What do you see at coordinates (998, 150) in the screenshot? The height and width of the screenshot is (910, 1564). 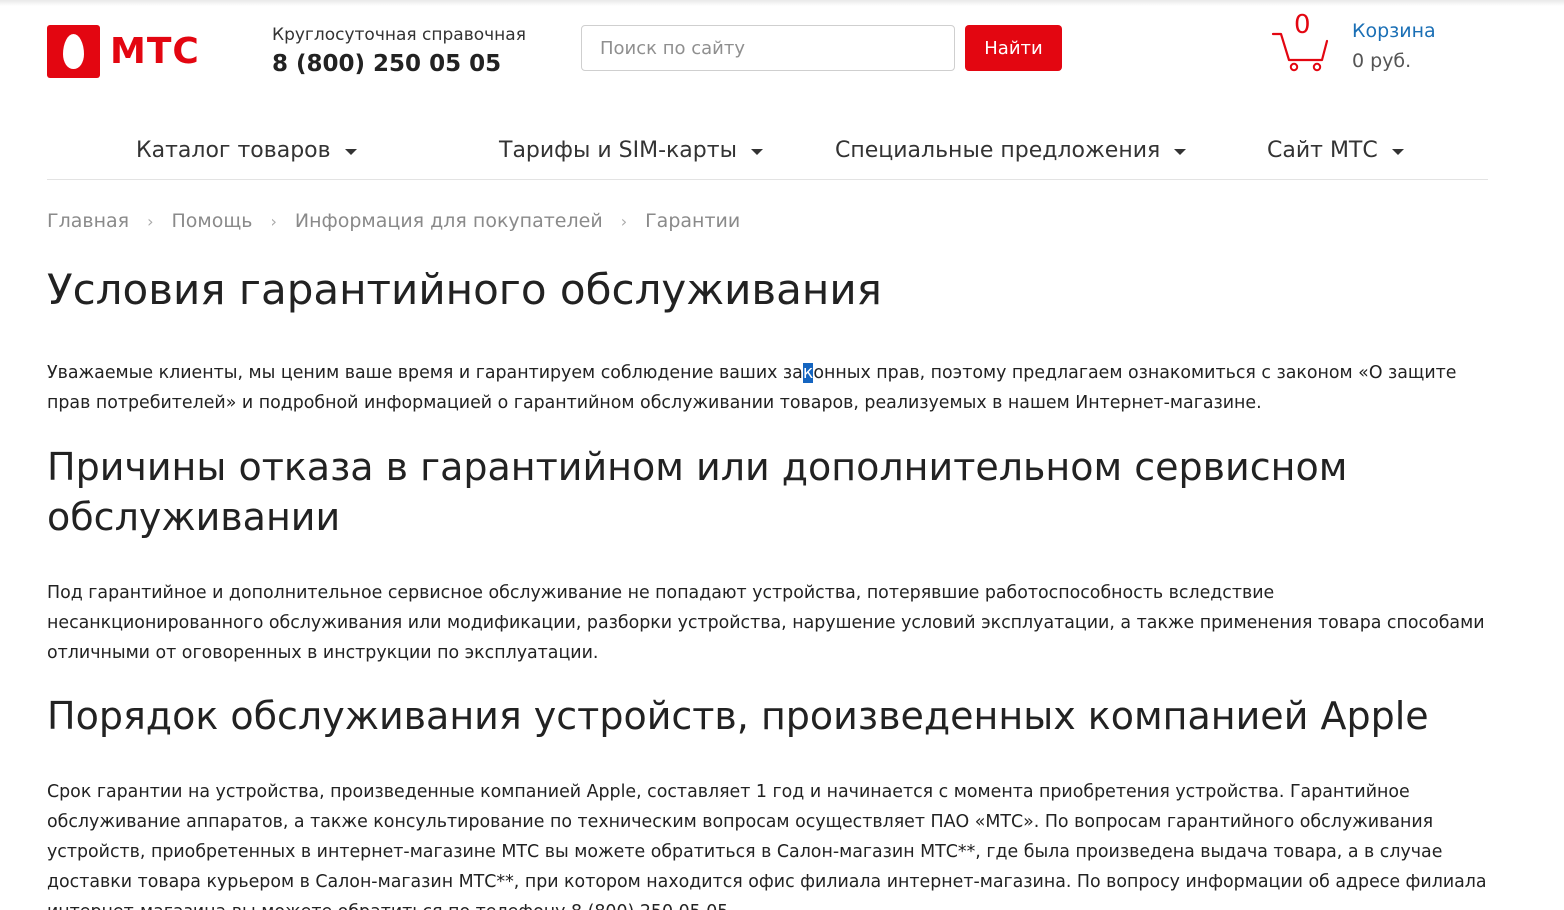 I see `nav-item-label: Специальные предложения` at bounding box center [998, 150].